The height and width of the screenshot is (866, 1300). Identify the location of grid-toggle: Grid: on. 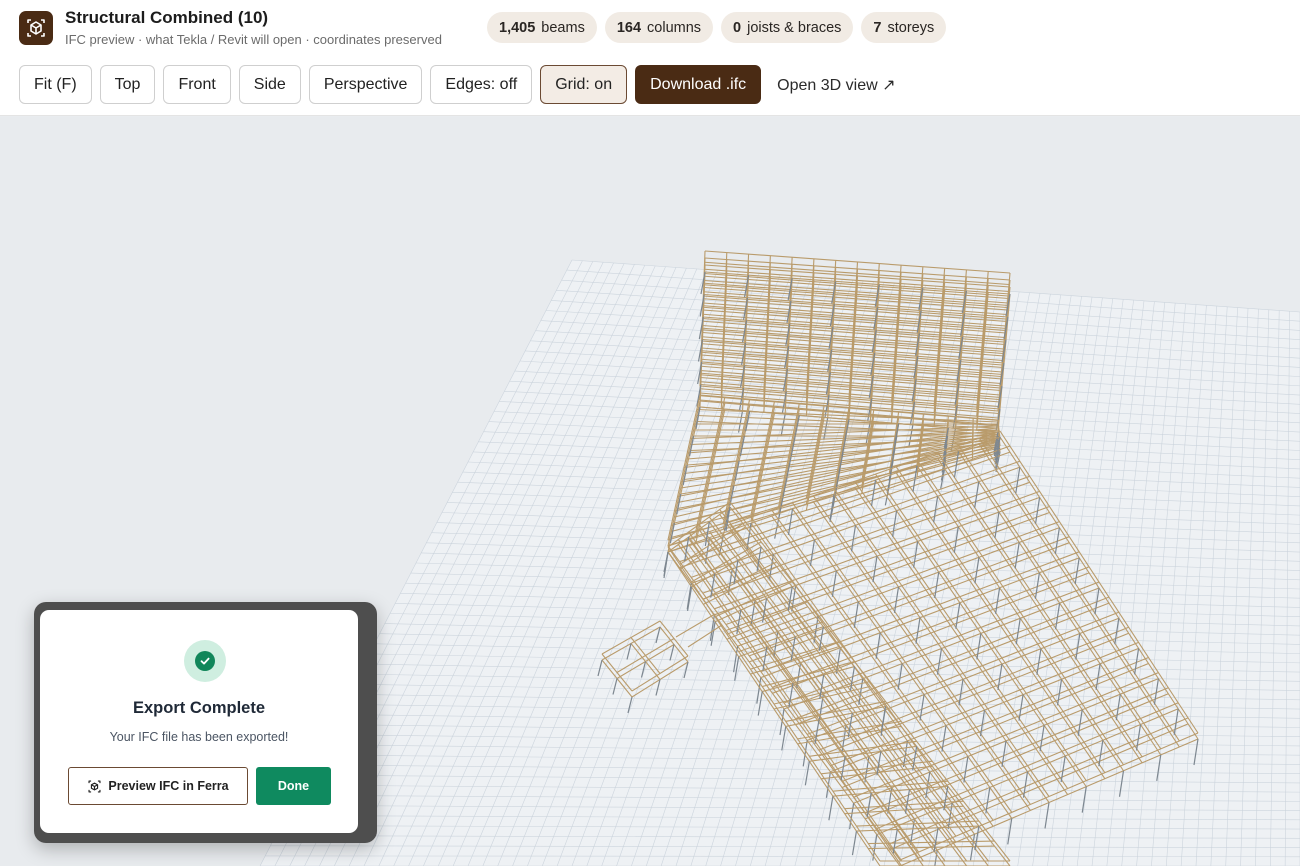
(584, 84).